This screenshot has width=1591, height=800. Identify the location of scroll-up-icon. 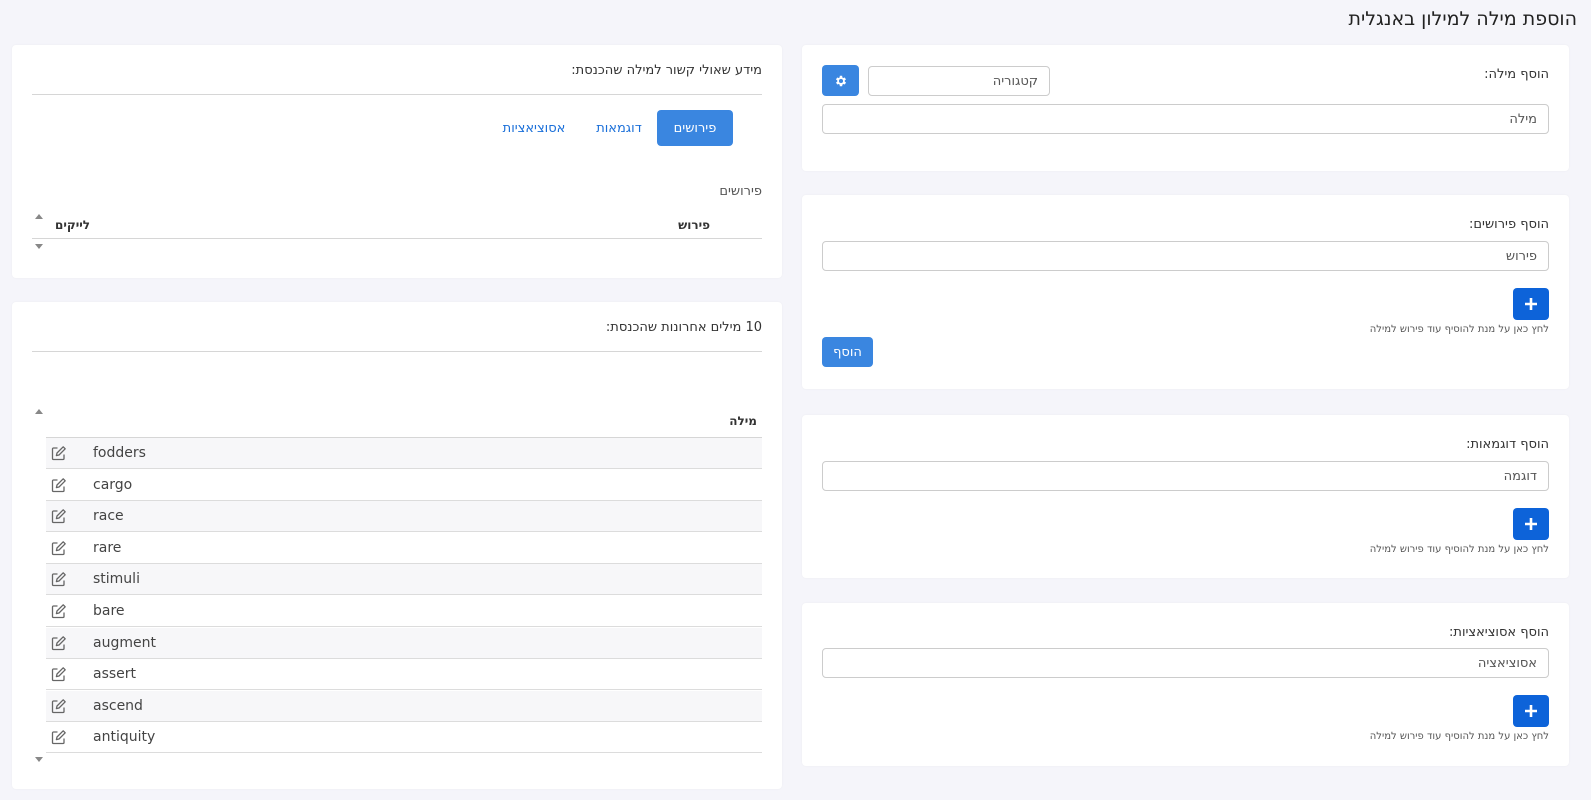
(39, 411).